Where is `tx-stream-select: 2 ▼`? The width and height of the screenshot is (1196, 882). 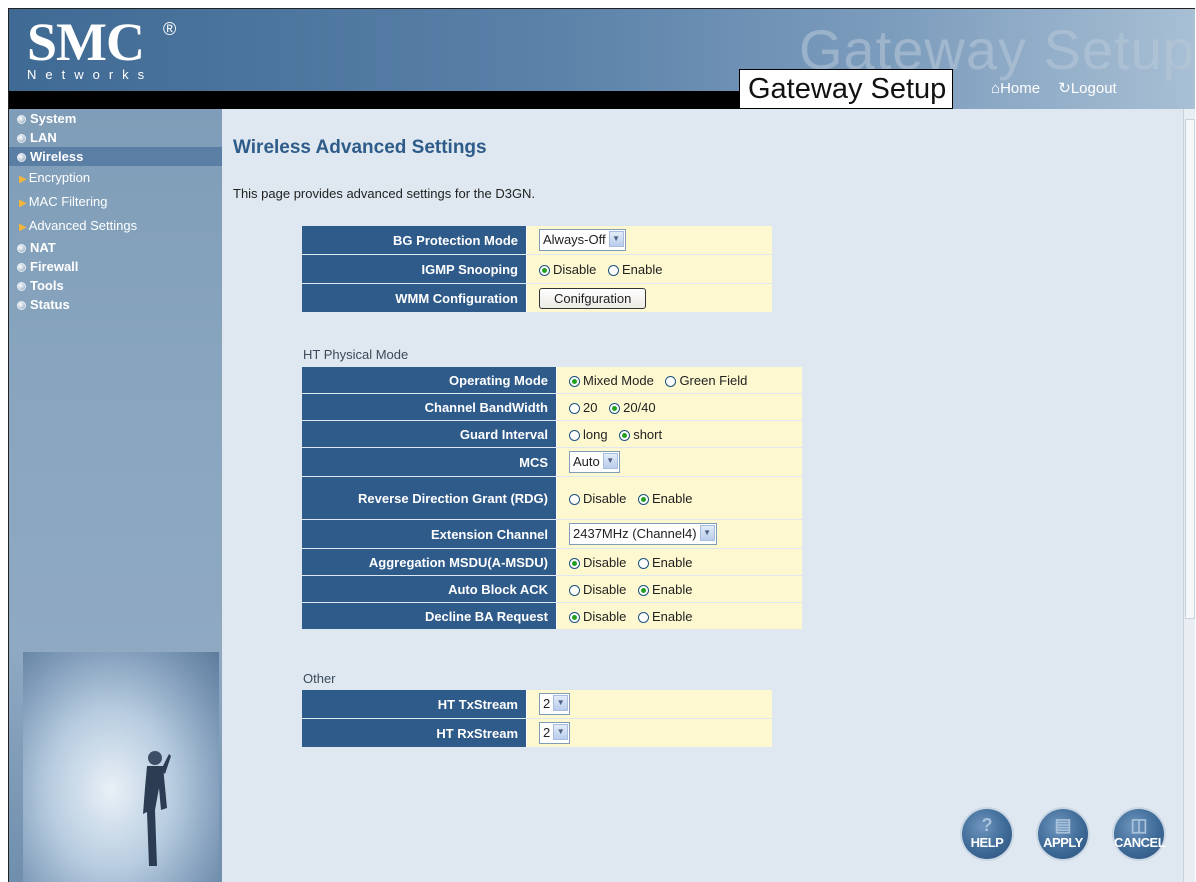 tx-stream-select: 2 ▼ is located at coordinates (555, 704).